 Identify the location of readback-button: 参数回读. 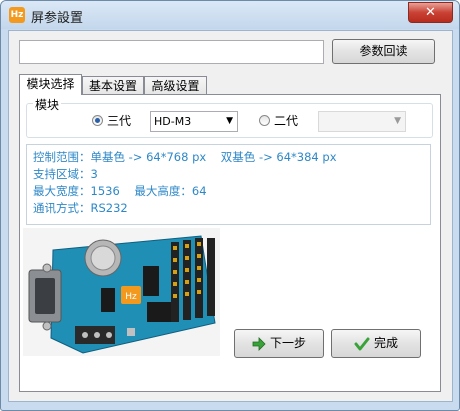
(383, 51).